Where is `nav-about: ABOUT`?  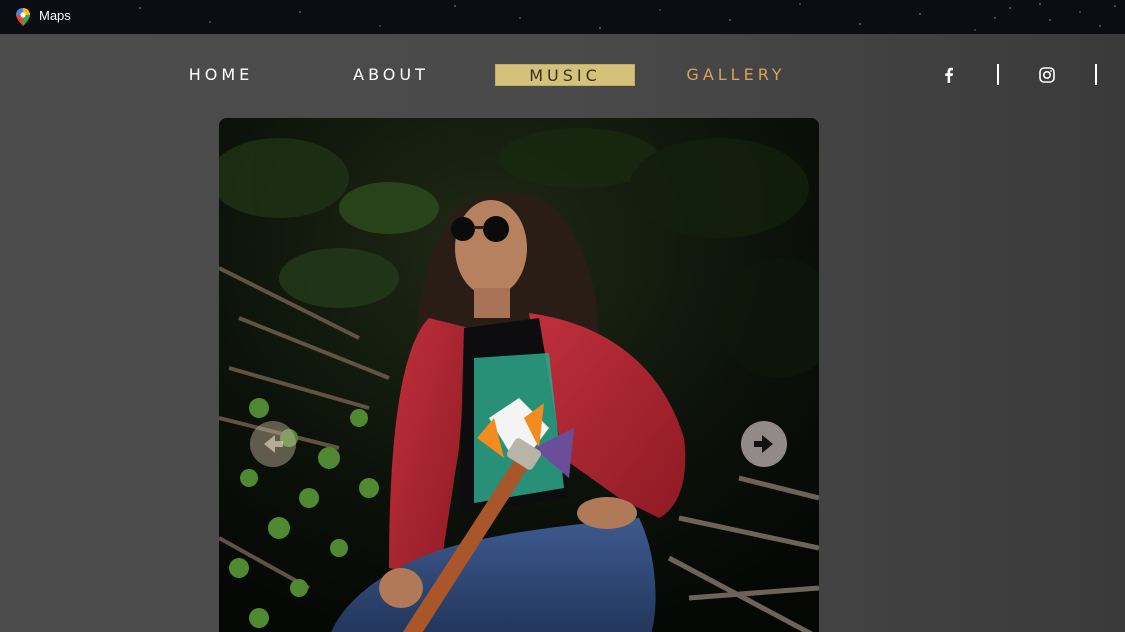 nav-about: ABOUT is located at coordinates (391, 75).